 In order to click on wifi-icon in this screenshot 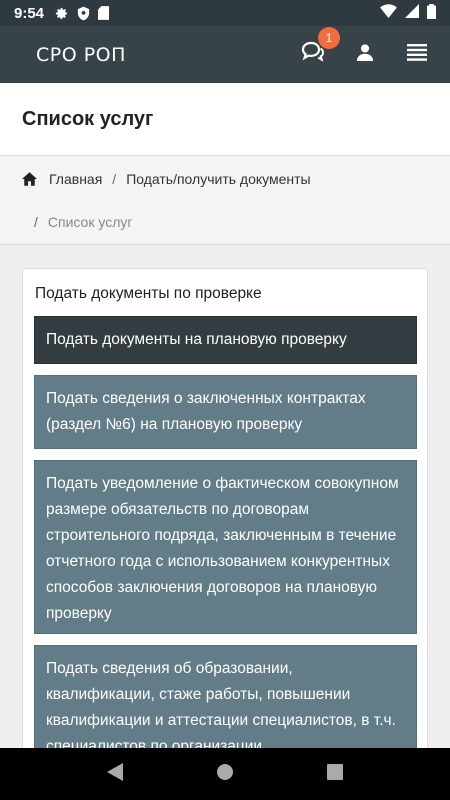, I will do `click(388, 13)`.